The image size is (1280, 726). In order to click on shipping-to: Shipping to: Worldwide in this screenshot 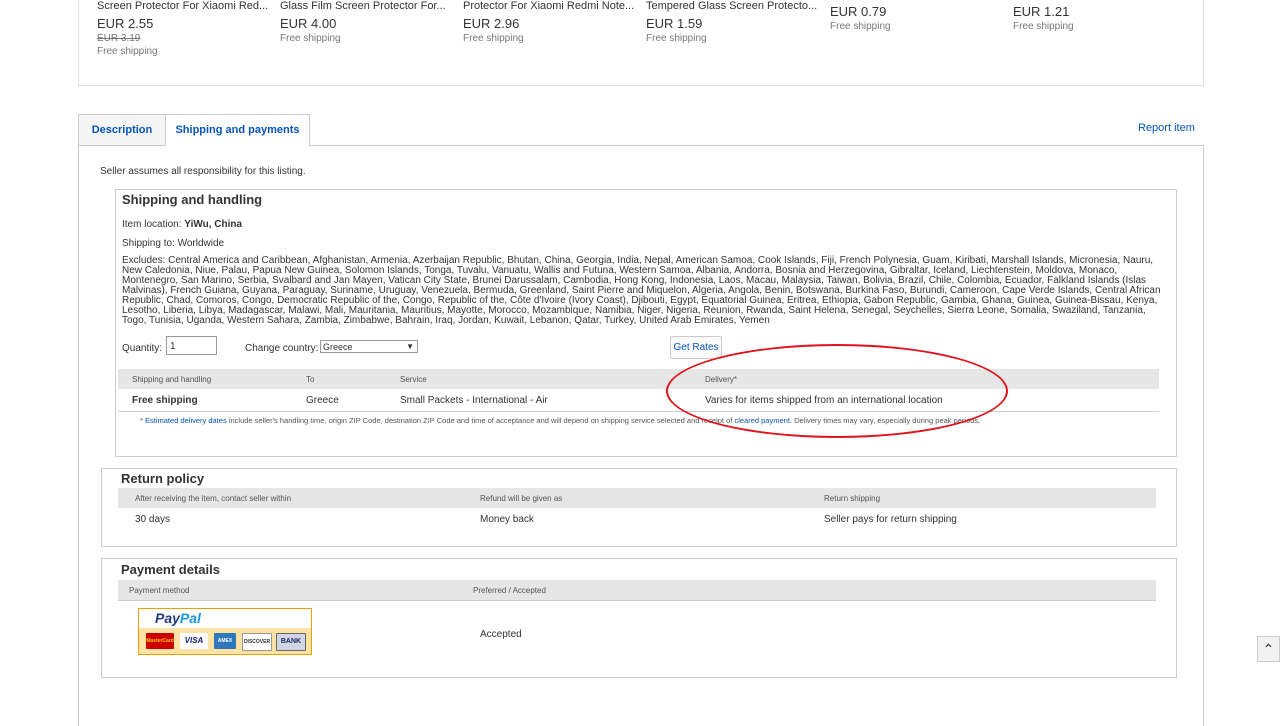, I will do `click(173, 243)`.